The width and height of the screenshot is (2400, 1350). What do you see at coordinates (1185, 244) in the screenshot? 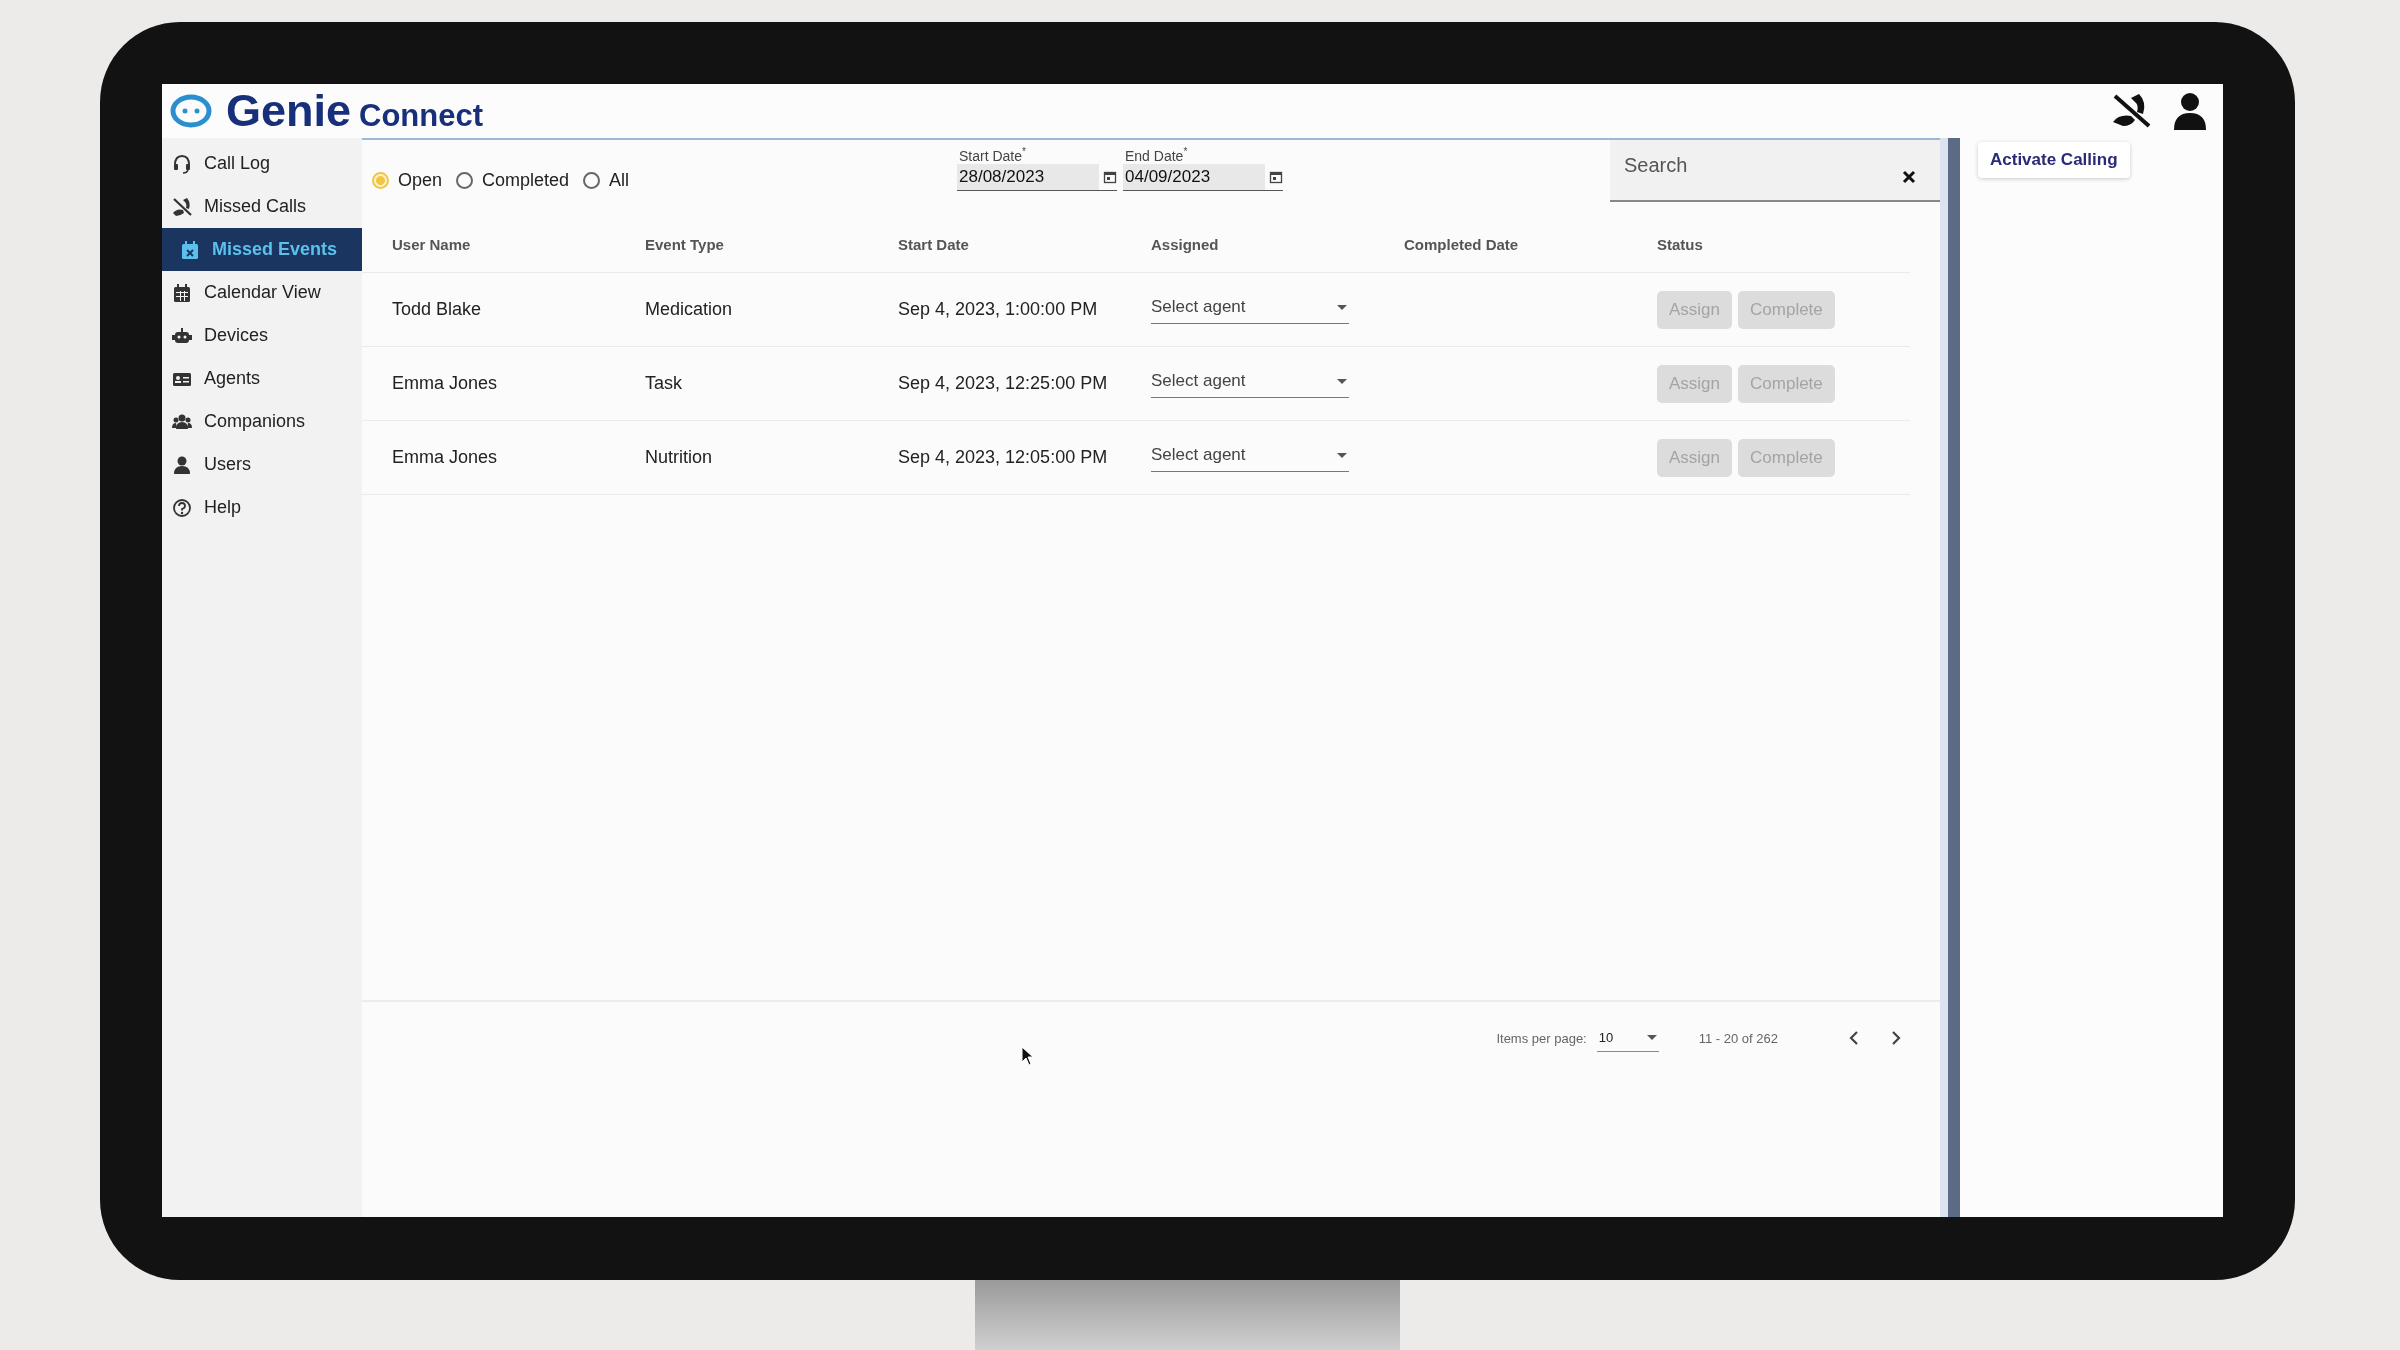
I see `column-header: Assigned` at bounding box center [1185, 244].